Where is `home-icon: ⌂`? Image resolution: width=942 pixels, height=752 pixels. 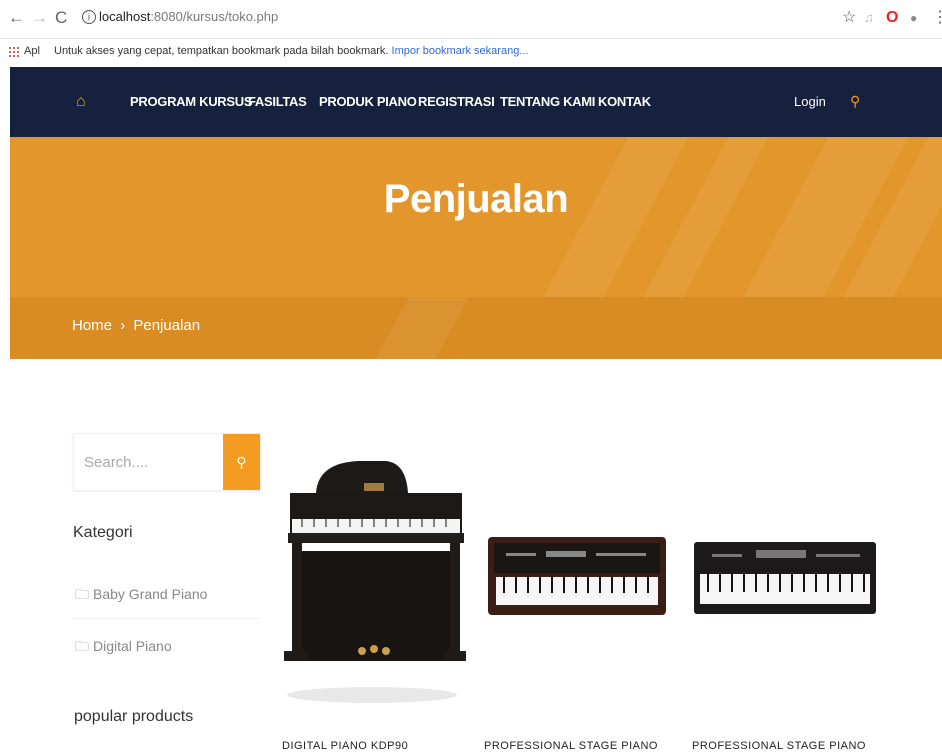
home-icon: ⌂ is located at coordinates (81, 102).